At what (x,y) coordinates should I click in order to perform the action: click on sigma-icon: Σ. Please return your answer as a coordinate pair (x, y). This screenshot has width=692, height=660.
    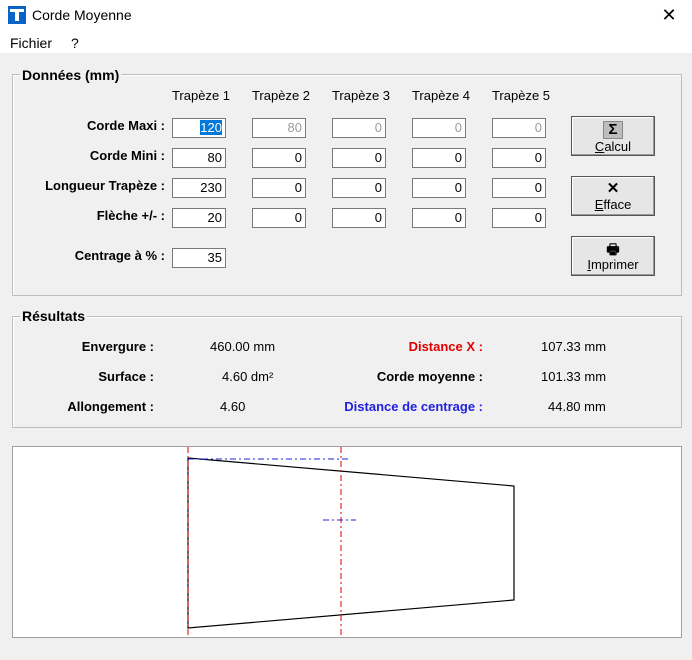
    Looking at the image, I should click on (613, 130).